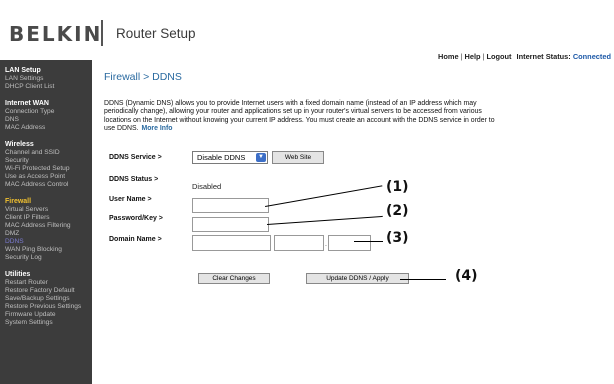 The width and height of the screenshot is (614, 384). What do you see at coordinates (46, 169) in the screenshot?
I see `sidebar-item: Wi-Fi Protected Setup` at bounding box center [46, 169].